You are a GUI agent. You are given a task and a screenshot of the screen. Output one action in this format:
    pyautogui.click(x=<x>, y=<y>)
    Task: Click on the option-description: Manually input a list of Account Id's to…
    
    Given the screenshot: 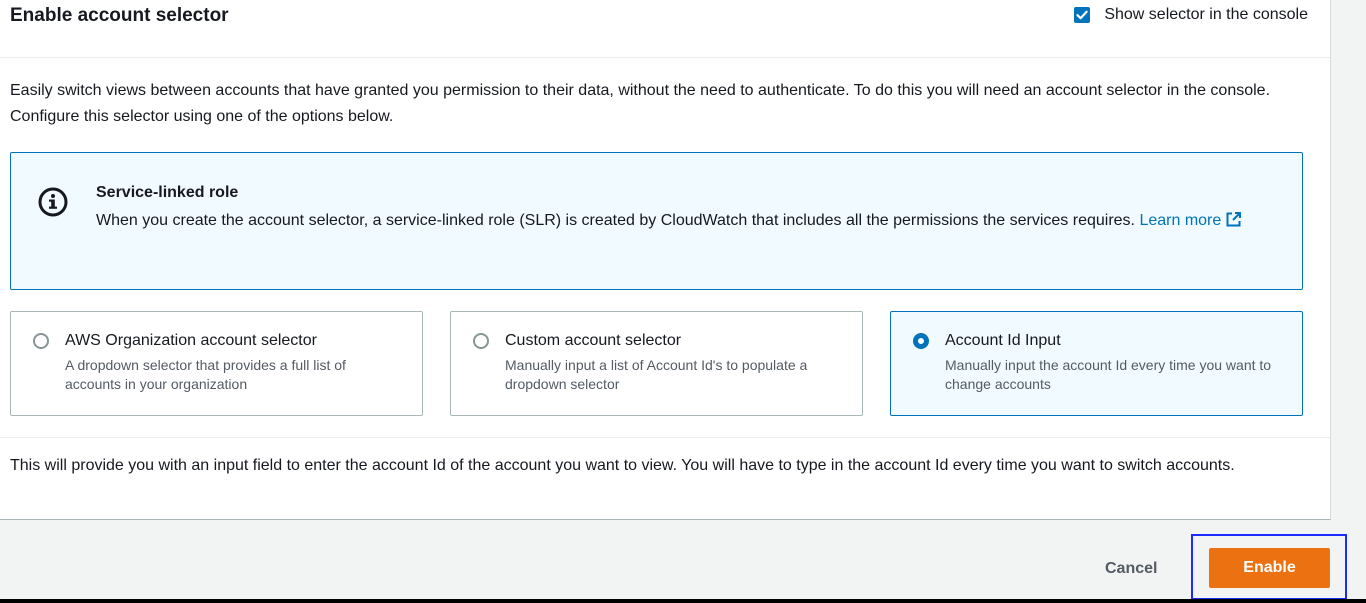 What is the action you would take?
    pyautogui.click(x=656, y=374)
    